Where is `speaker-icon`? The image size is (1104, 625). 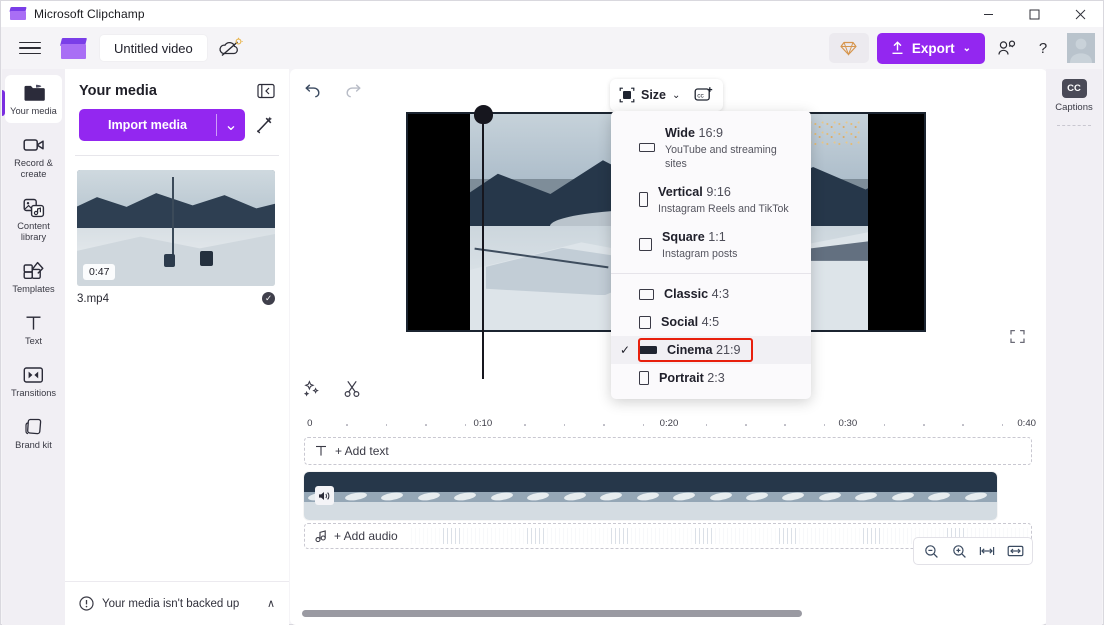
speaker-icon is located at coordinates (324, 495).